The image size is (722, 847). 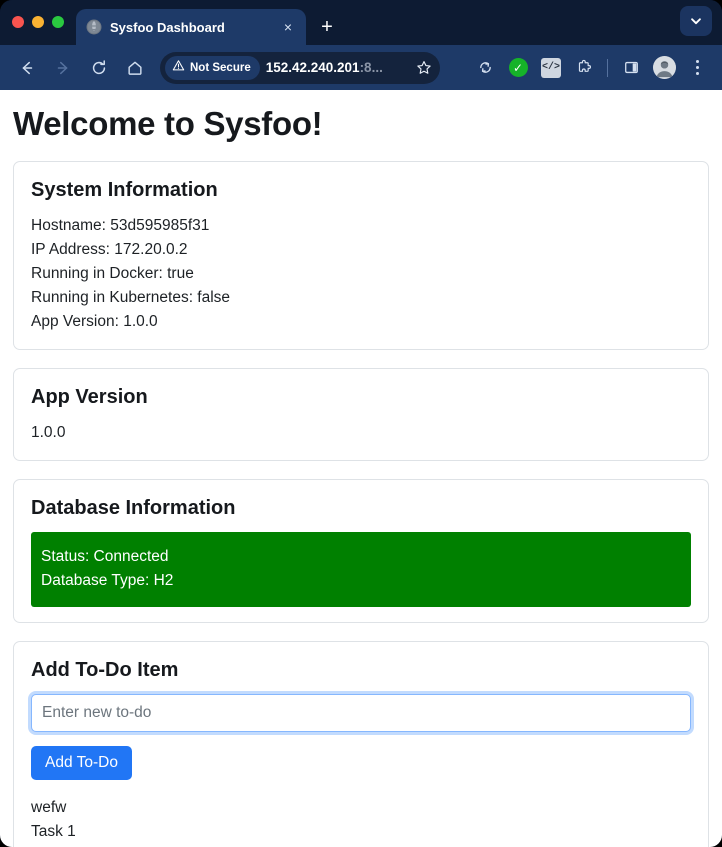 I want to click on status-check-icon: ✓, so click(x=518, y=68).